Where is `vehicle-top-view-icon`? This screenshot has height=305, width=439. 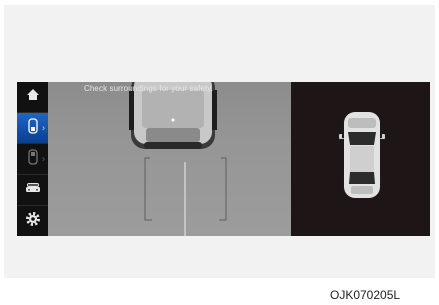 vehicle-top-view-icon is located at coordinates (362, 155).